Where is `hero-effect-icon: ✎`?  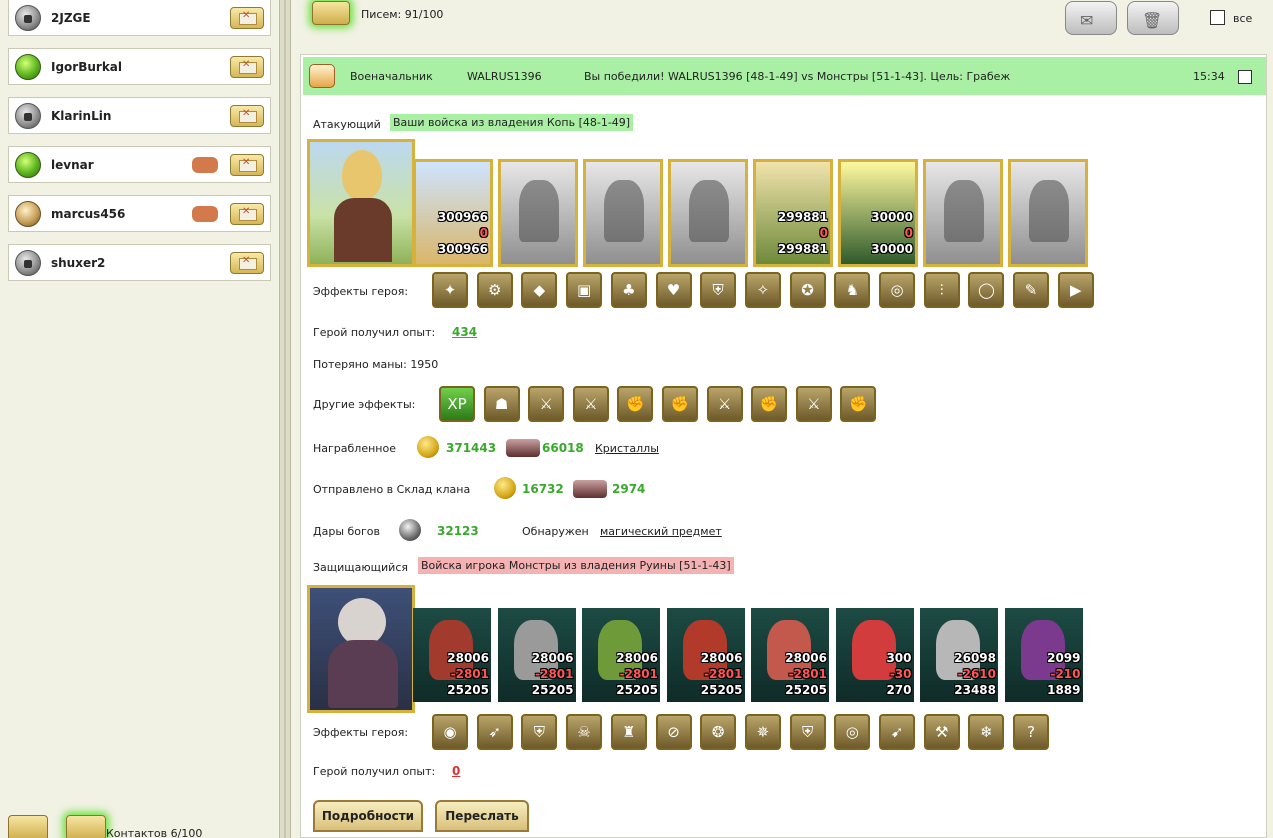
hero-effect-icon: ✎ is located at coordinates (1031, 290).